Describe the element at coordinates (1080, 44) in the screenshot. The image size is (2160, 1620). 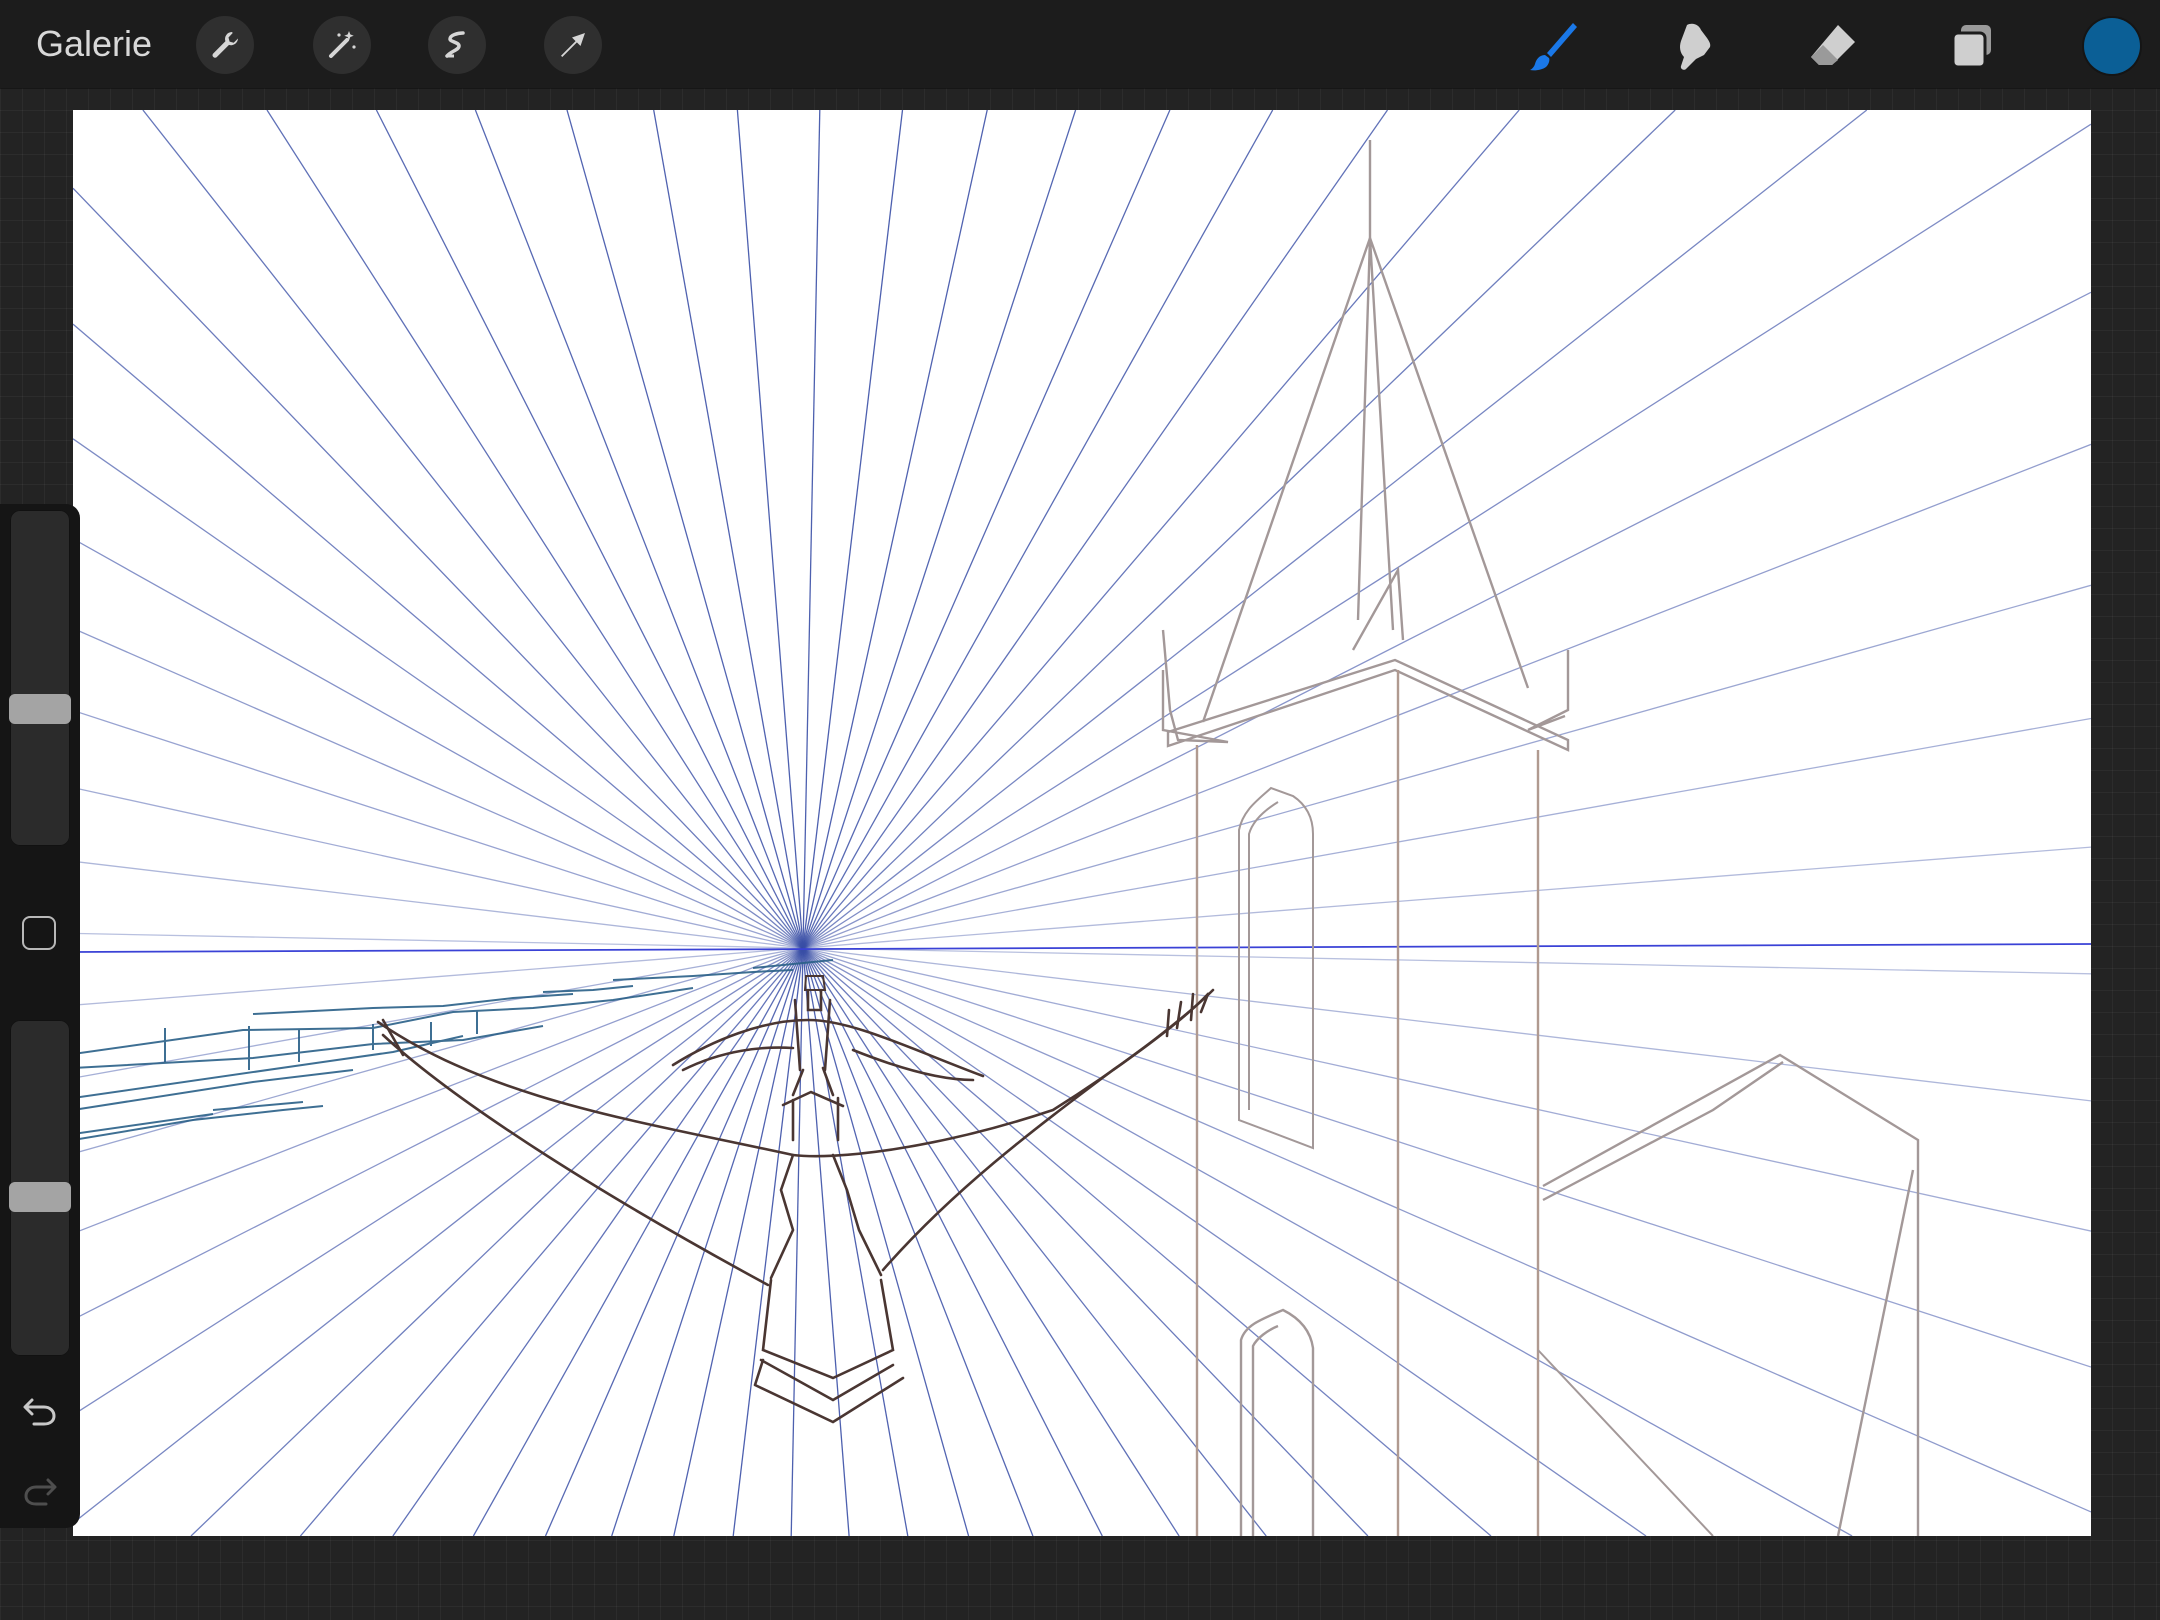
I see `top-toolbar: Galerie` at that location.